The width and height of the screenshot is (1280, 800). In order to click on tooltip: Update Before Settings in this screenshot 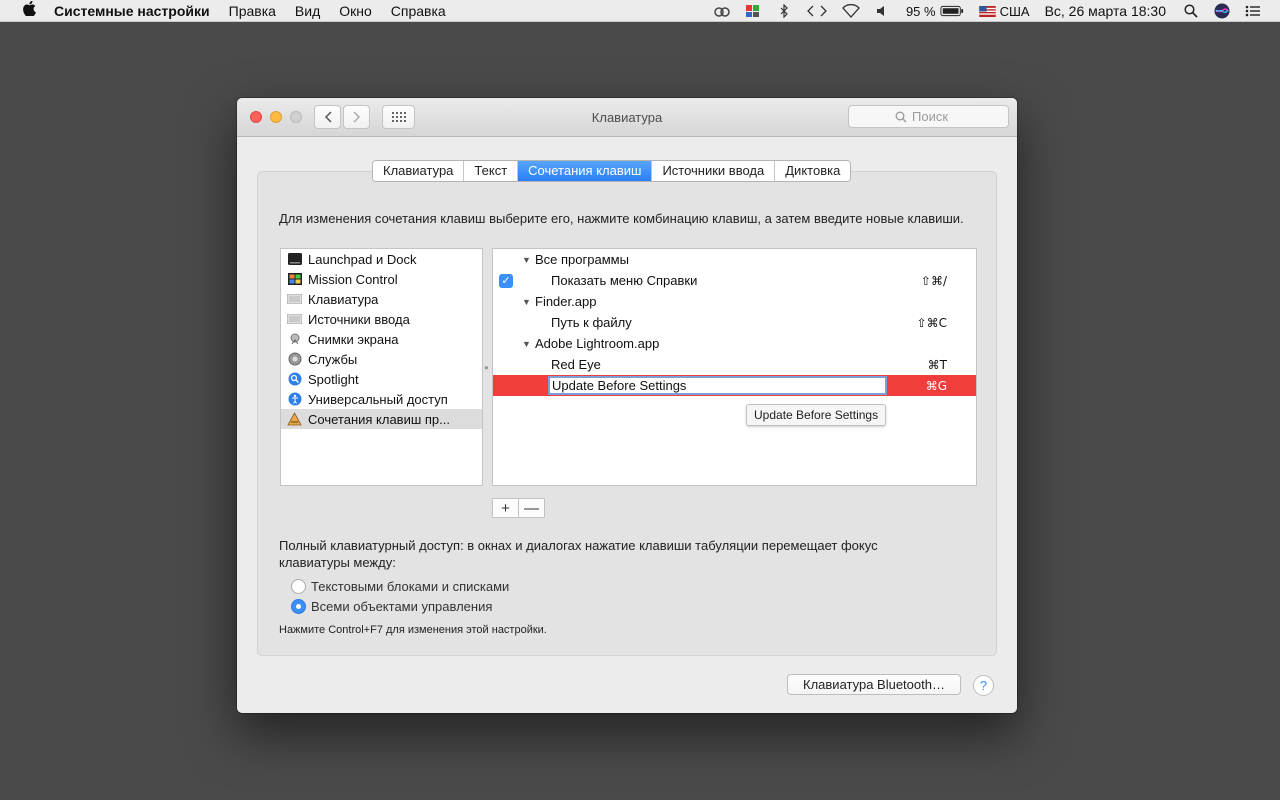, I will do `click(816, 415)`.